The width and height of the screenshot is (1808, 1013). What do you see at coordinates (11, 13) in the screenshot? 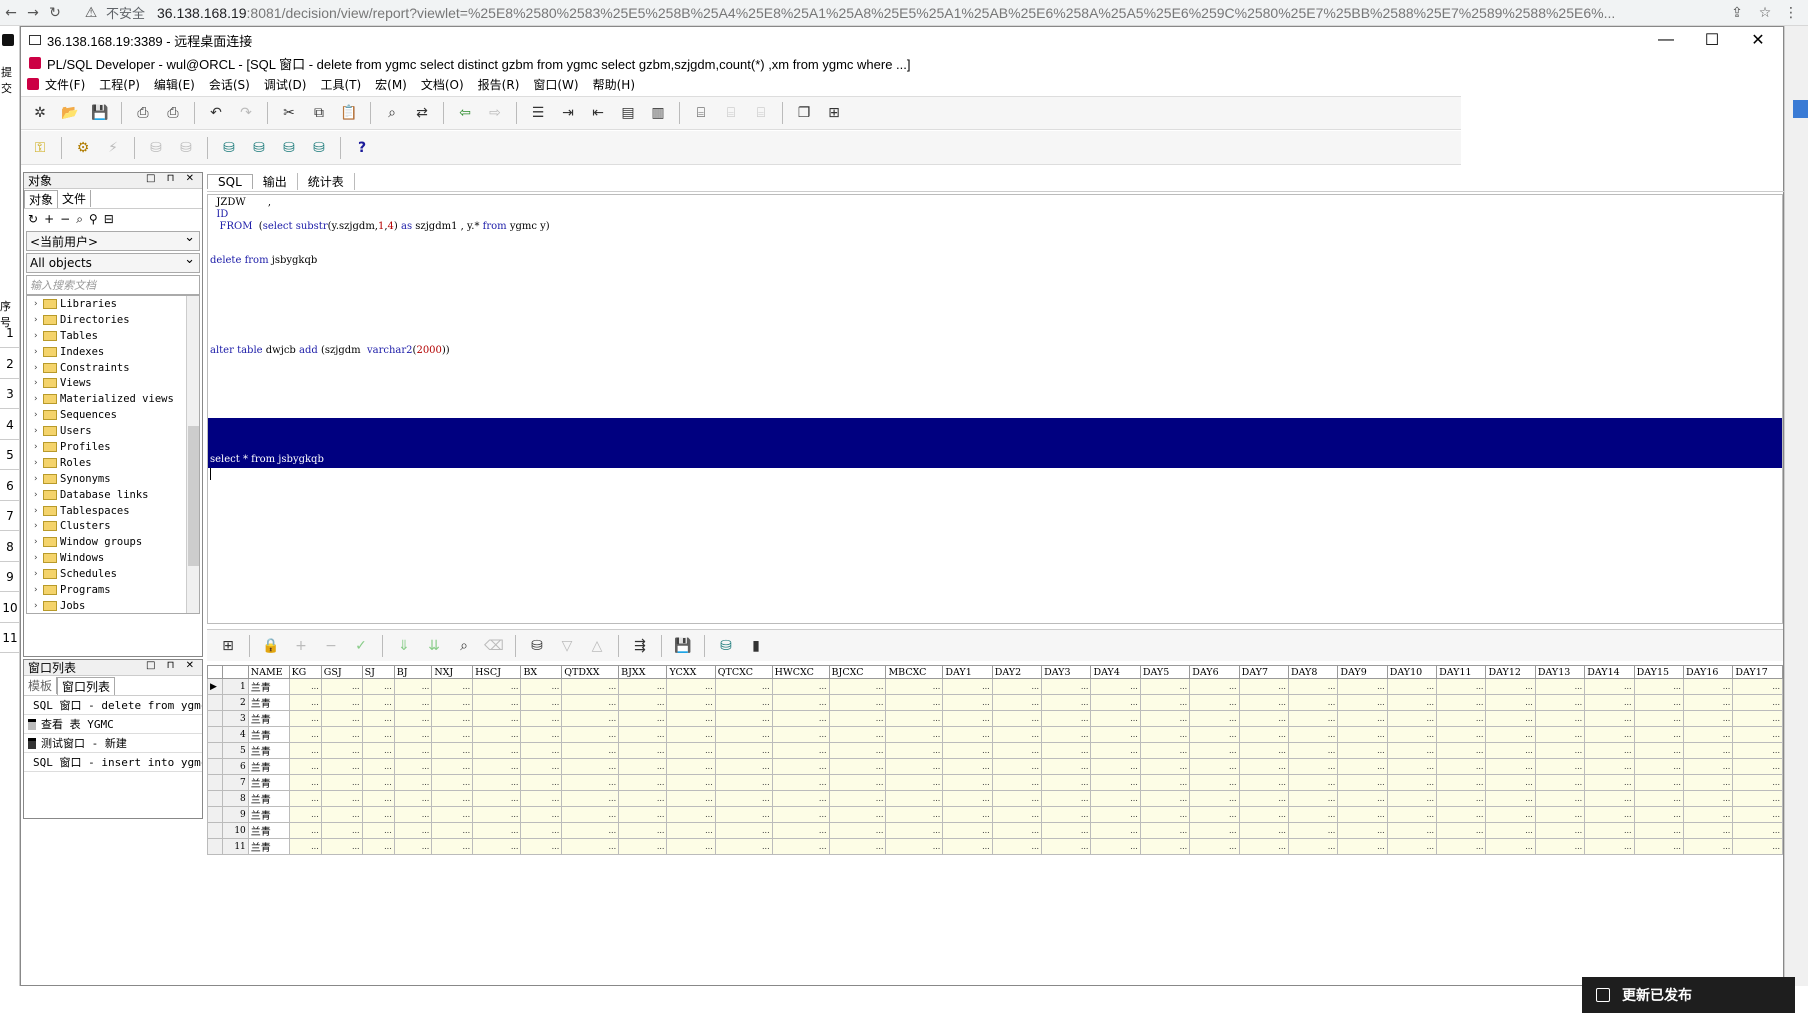
I see `back-icon: ←` at bounding box center [11, 13].